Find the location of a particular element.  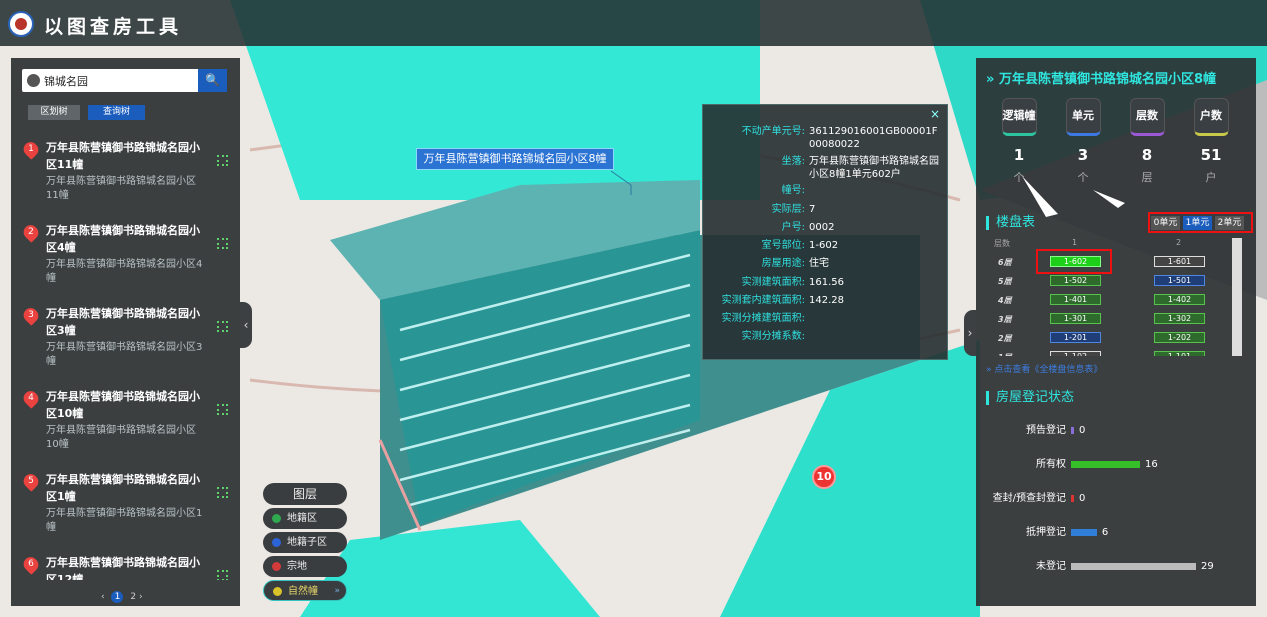

search-box is located at coordinates (114, 80).